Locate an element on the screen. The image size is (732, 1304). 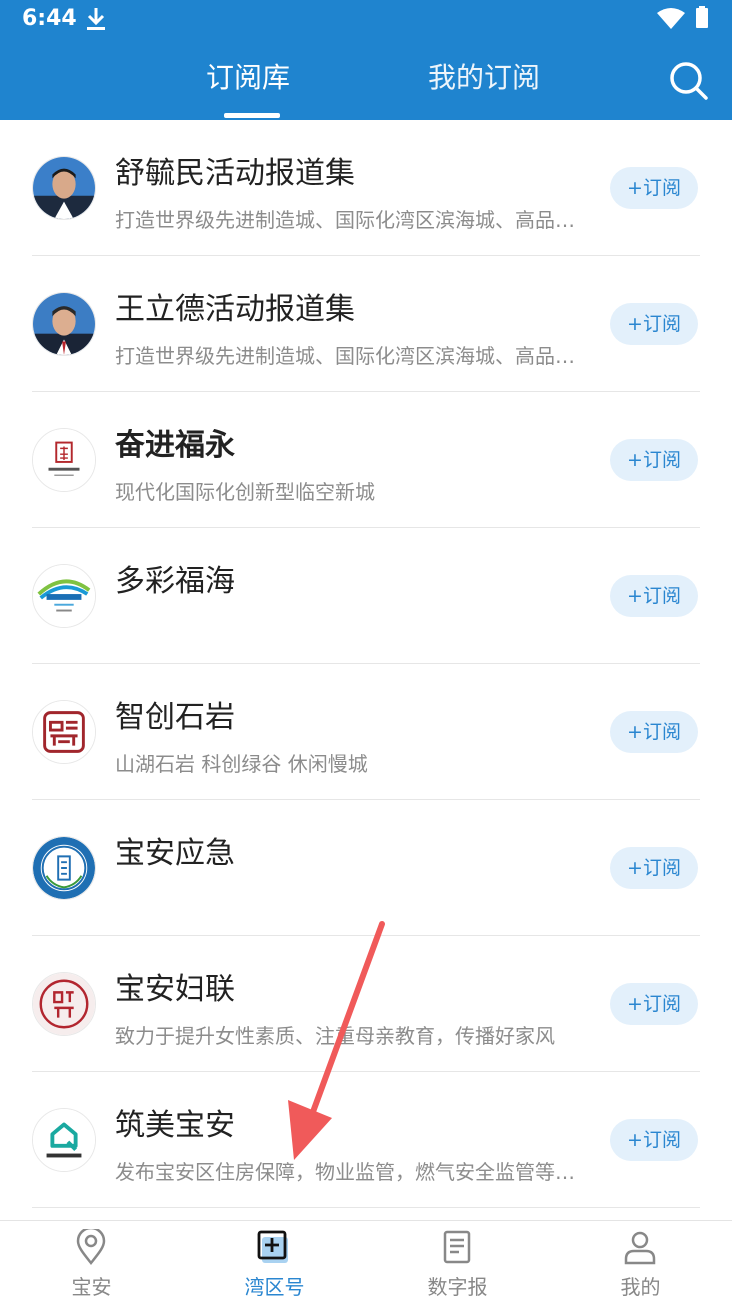
search-icon is located at coordinates (688, 80).